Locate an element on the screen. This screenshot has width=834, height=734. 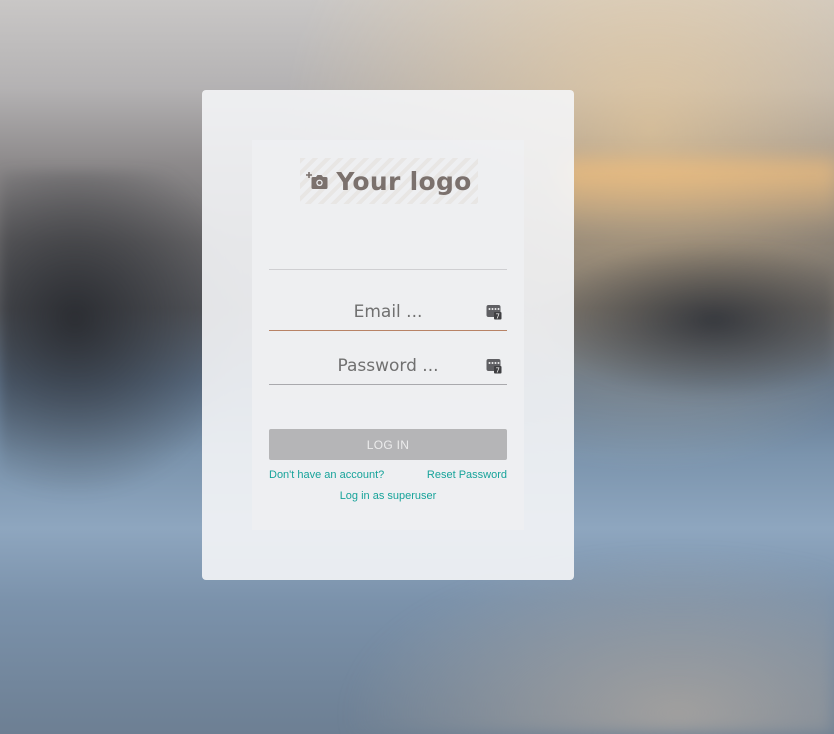
background-shore-right is located at coordinates (684, 320).